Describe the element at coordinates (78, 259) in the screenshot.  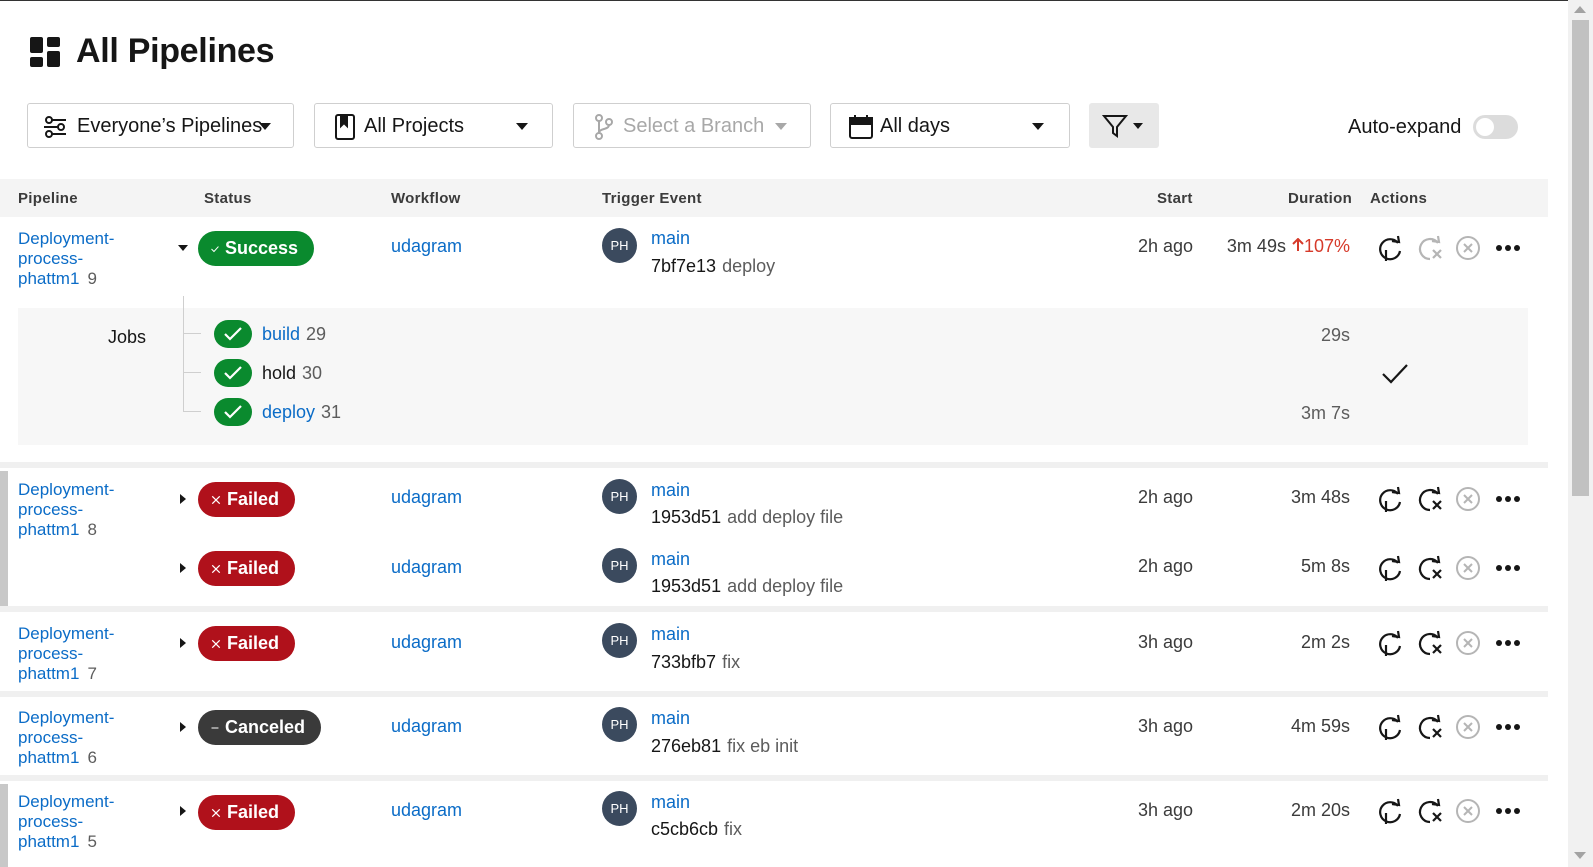
I see `pipeline-name: Deployment-process-phattm1 9` at that location.